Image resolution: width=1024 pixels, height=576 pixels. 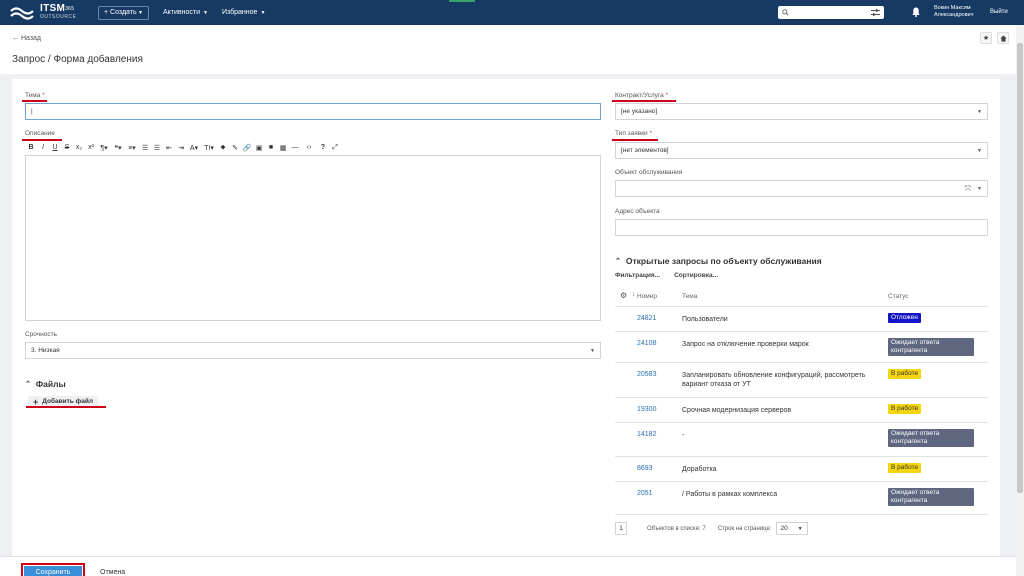 I want to click on home-button, so click(x=1003, y=38).